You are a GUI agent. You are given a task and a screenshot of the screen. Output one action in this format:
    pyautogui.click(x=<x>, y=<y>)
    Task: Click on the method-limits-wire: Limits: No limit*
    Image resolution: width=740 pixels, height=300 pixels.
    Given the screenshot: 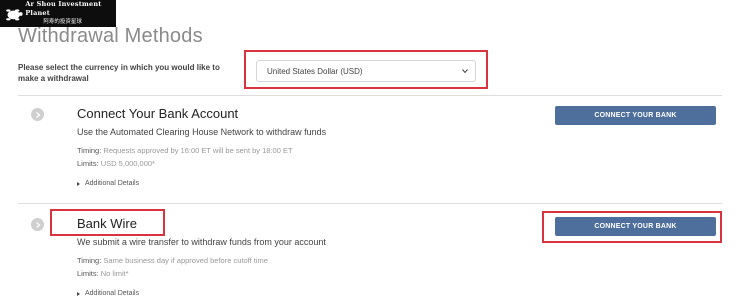 What is the action you would take?
    pyautogui.click(x=103, y=273)
    